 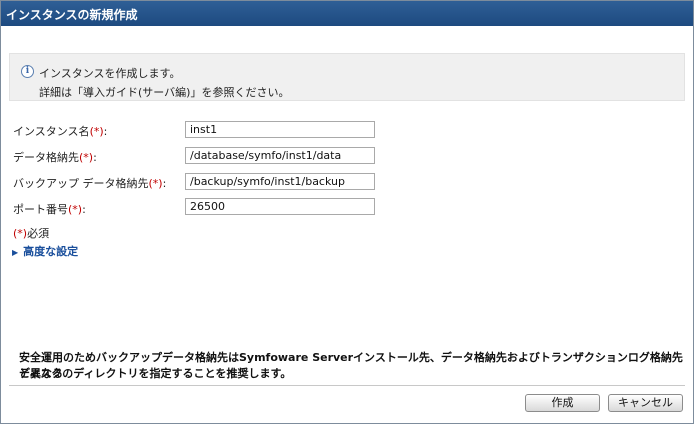 I want to click on recommendation-text-line2: ディスクのディレクトリを指定することを推奨します。, so click(x=155, y=373).